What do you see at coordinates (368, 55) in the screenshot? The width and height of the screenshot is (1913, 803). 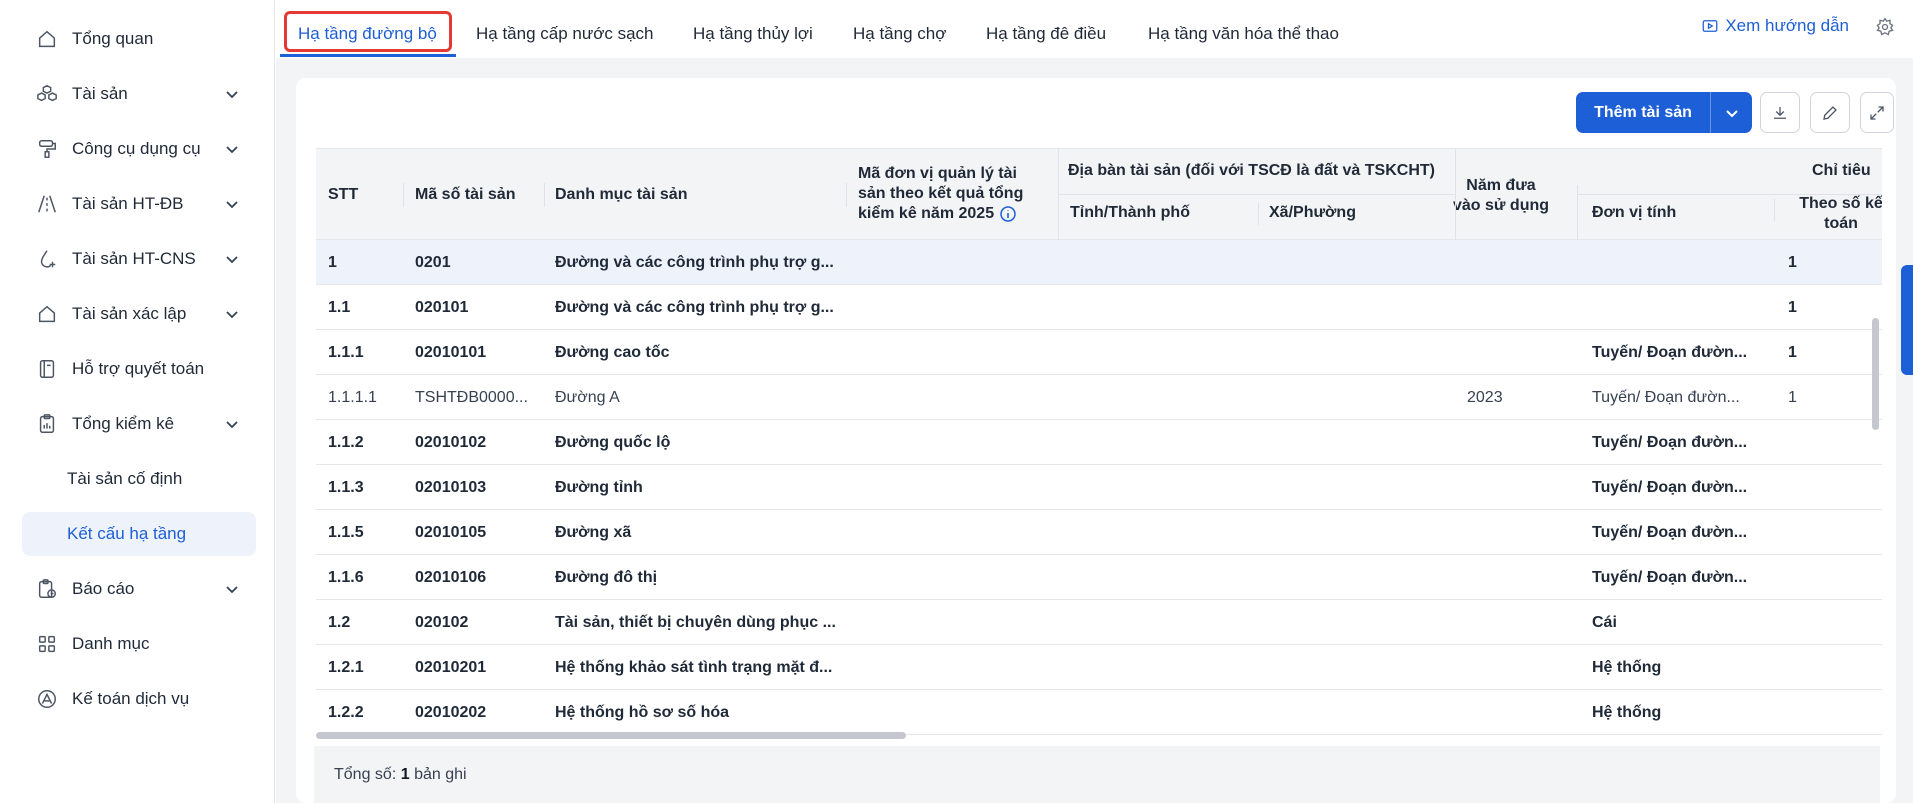 I see `active-tab-underline` at bounding box center [368, 55].